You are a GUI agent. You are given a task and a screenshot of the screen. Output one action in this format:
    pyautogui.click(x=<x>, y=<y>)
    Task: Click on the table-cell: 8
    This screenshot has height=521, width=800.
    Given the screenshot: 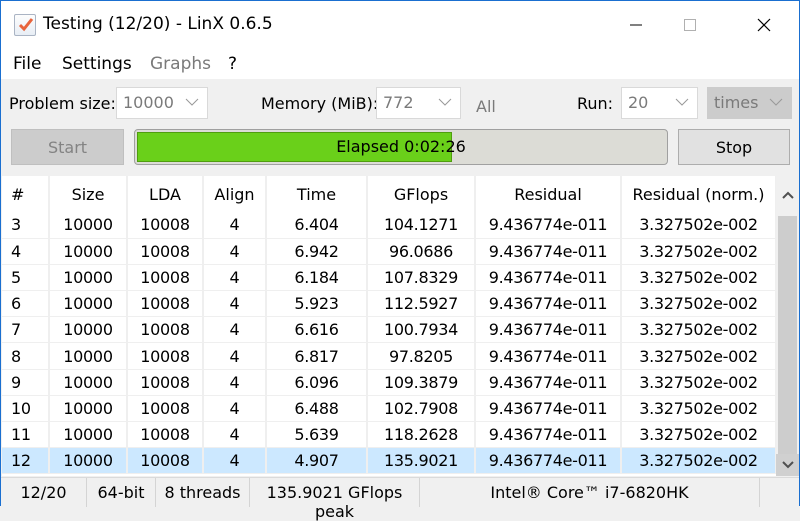 What is the action you would take?
    pyautogui.click(x=26, y=356)
    